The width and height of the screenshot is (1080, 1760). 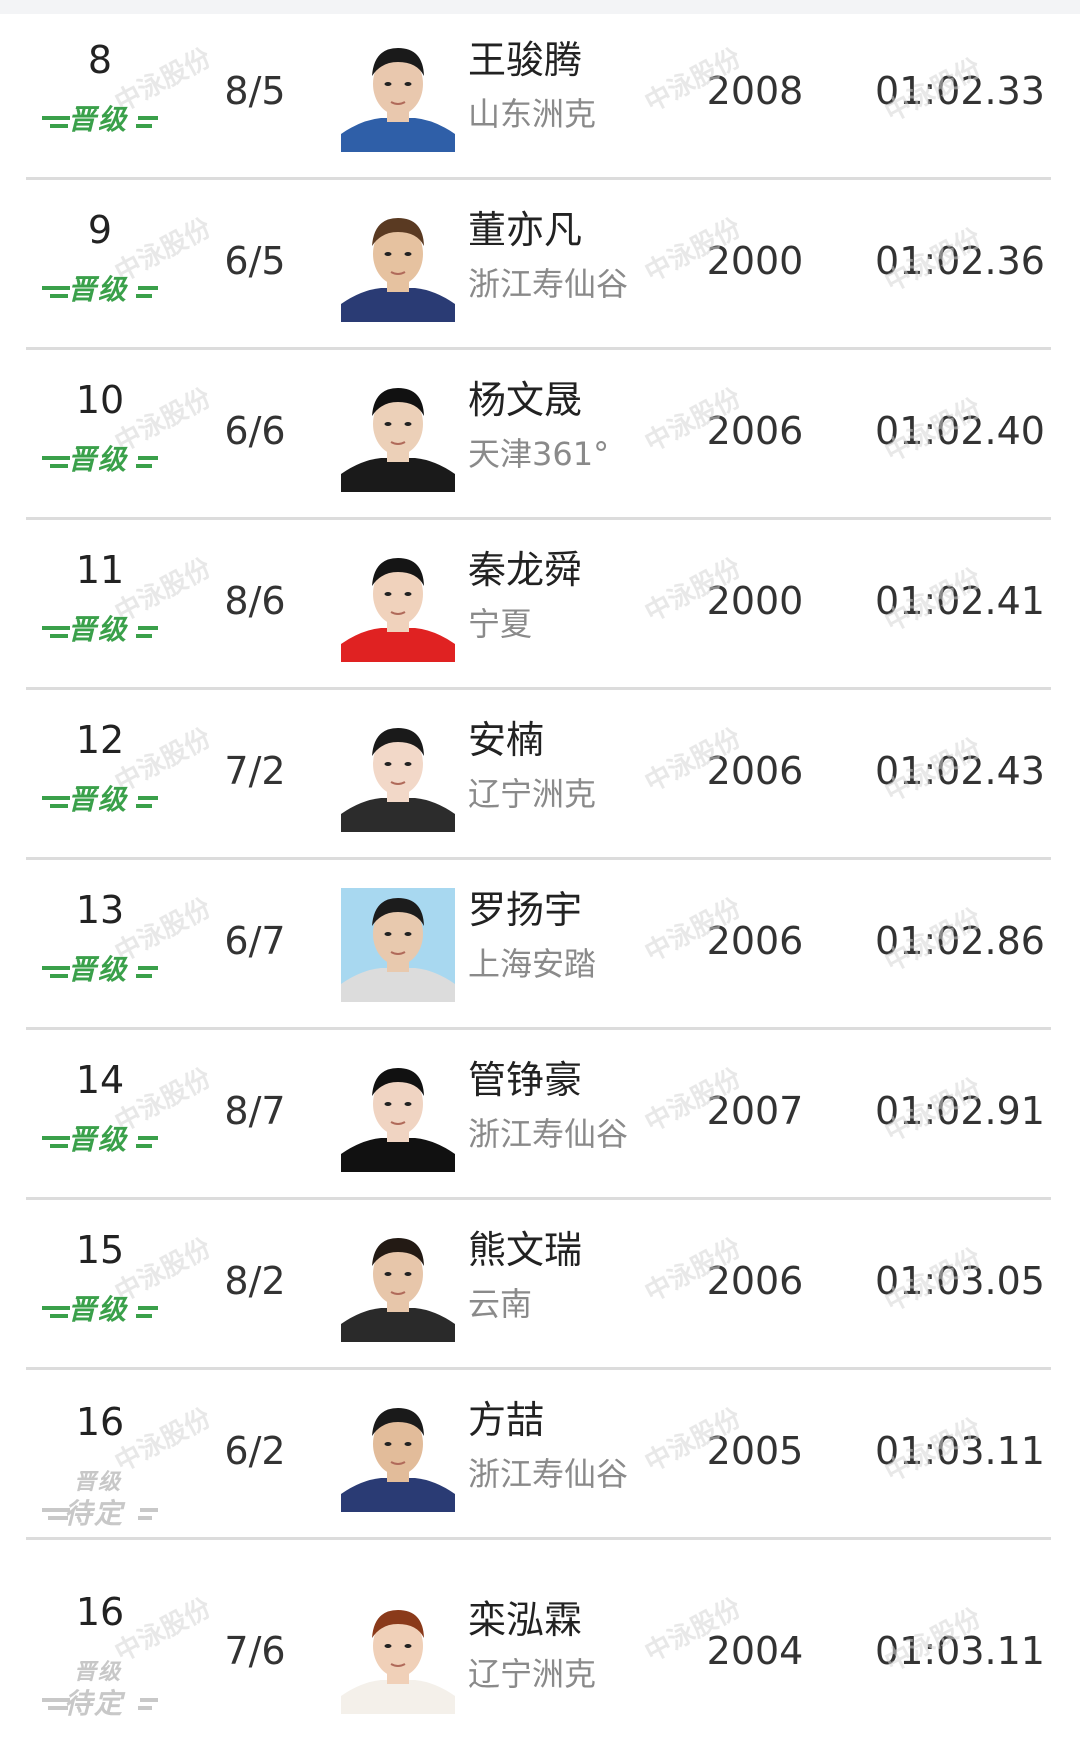 I want to click on rank-number: 11, so click(x=100, y=570).